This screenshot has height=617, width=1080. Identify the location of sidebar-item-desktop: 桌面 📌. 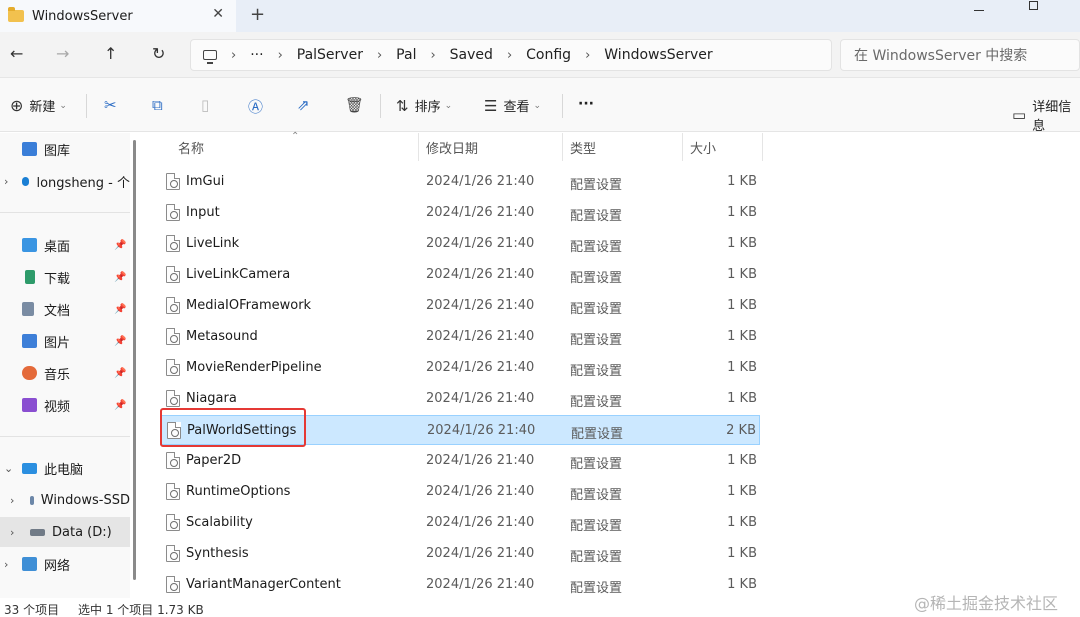
(76, 245).